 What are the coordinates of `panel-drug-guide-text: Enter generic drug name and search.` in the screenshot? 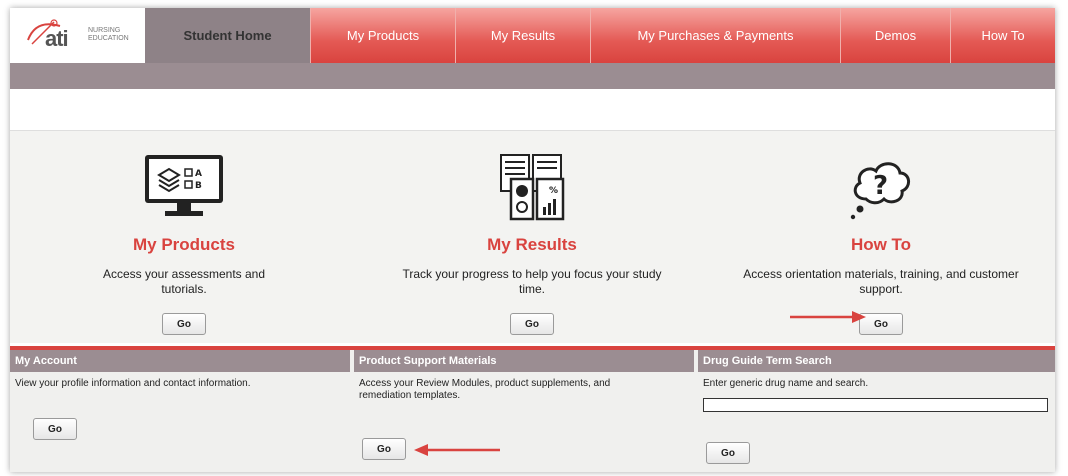 It's located at (786, 383).